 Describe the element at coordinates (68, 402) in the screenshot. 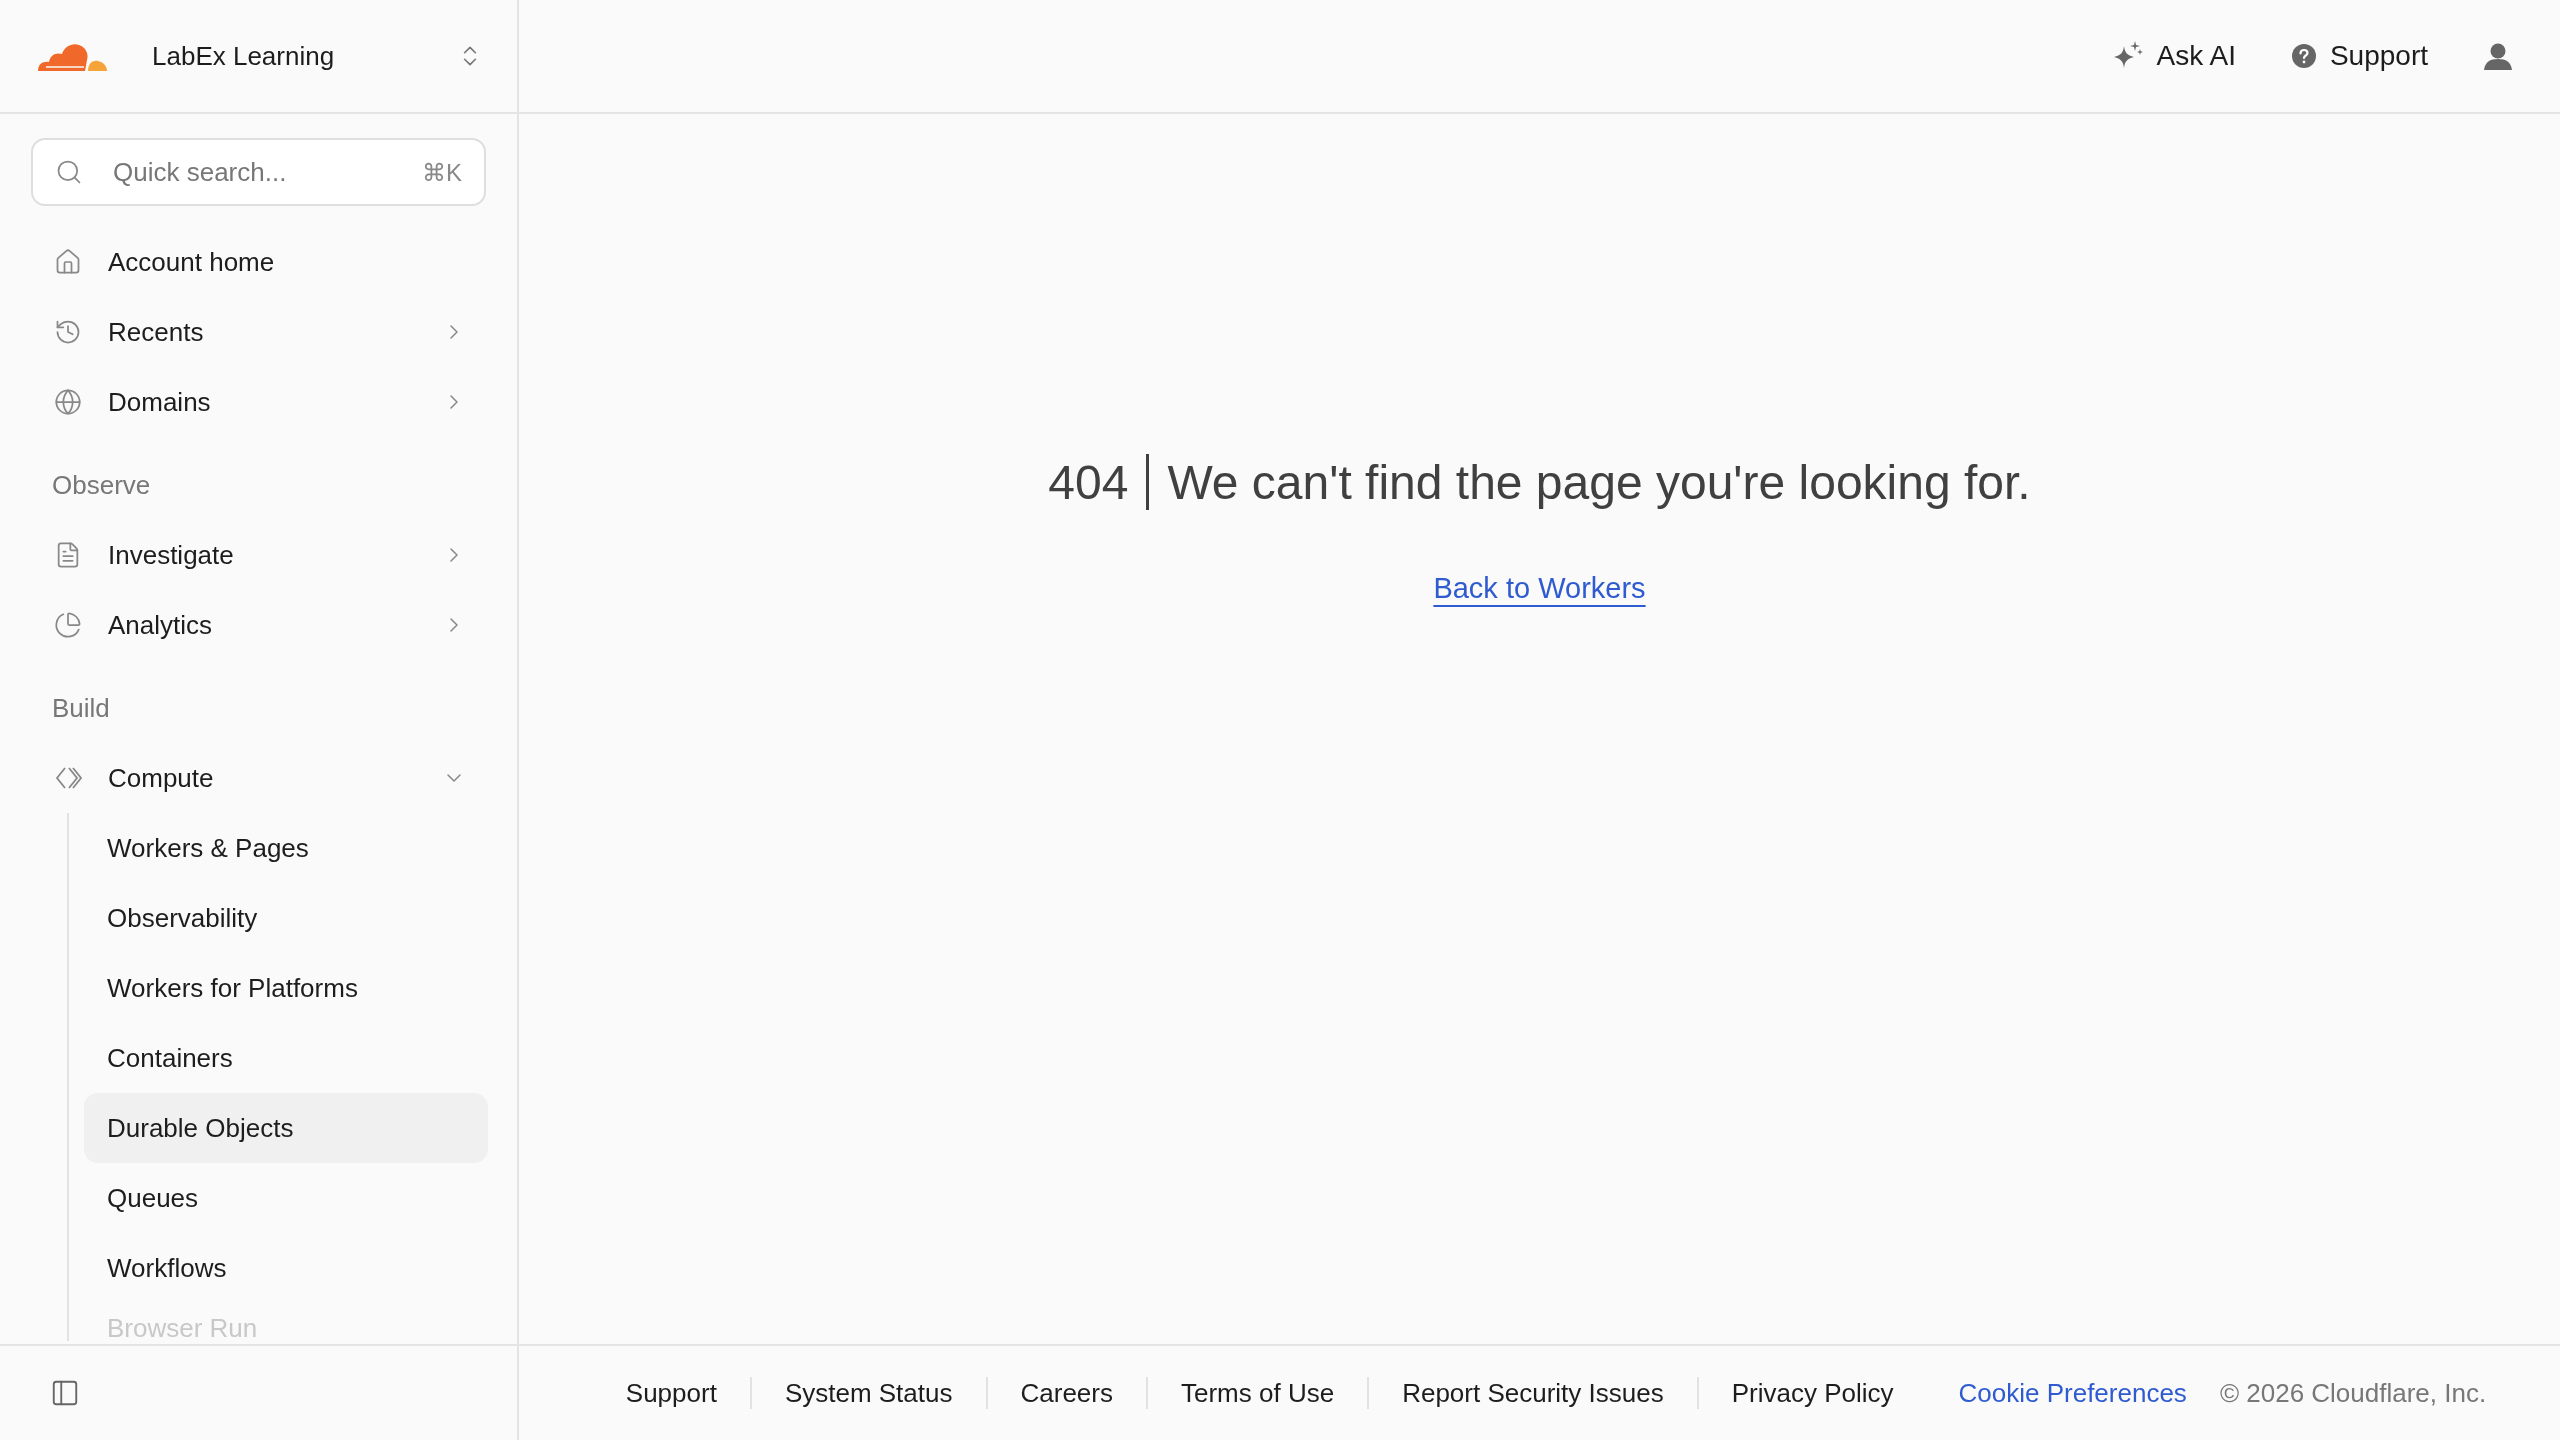

I see `globe-icon` at that location.